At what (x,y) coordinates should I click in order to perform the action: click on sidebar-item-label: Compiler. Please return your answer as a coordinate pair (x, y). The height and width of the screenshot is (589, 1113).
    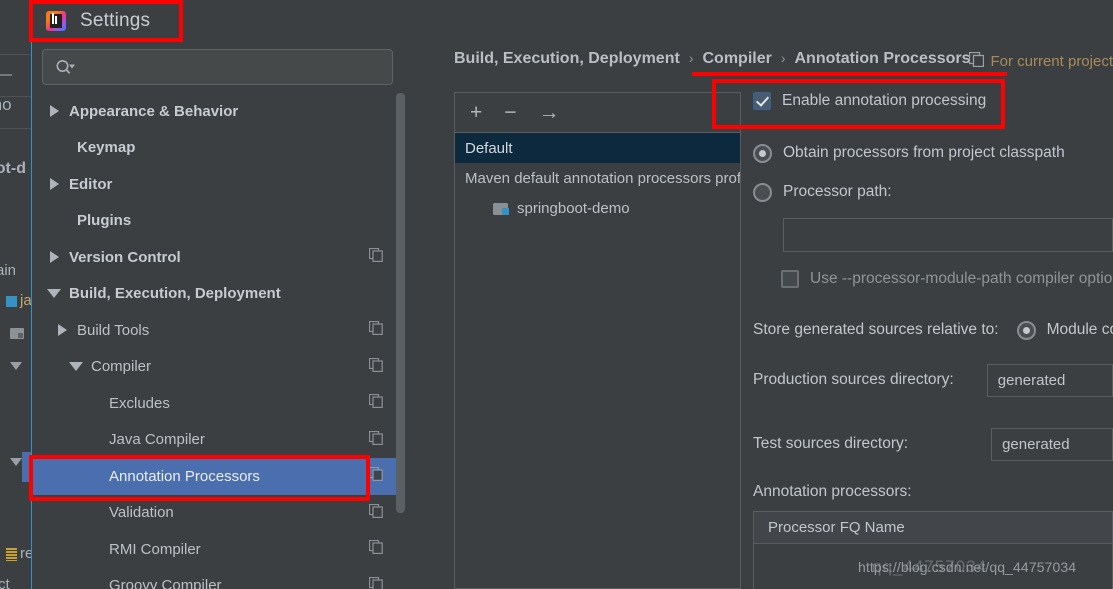
    Looking at the image, I should click on (121, 367).